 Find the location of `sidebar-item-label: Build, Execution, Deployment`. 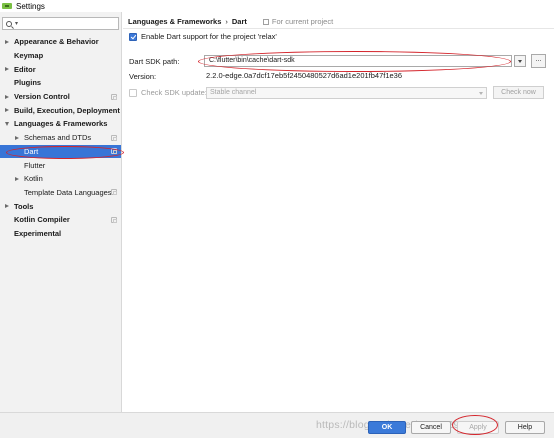

sidebar-item-label: Build, Execution, Deployment is located at coordinates (67, 110).